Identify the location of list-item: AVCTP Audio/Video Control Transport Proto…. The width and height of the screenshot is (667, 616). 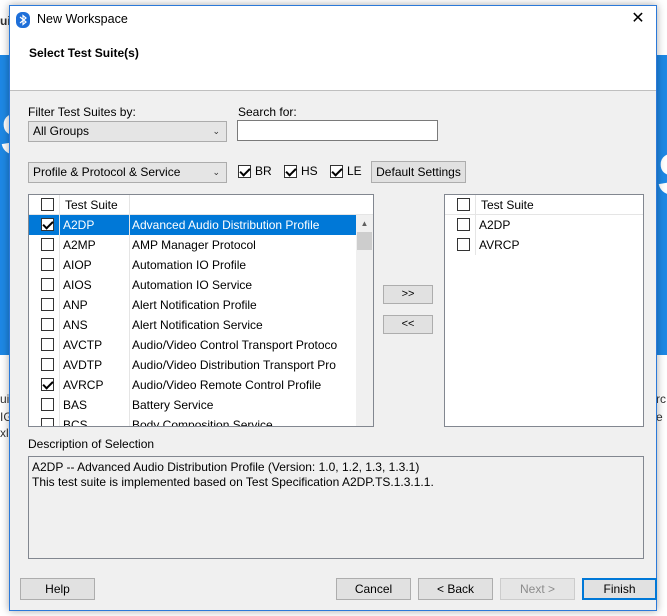
(193, 345).